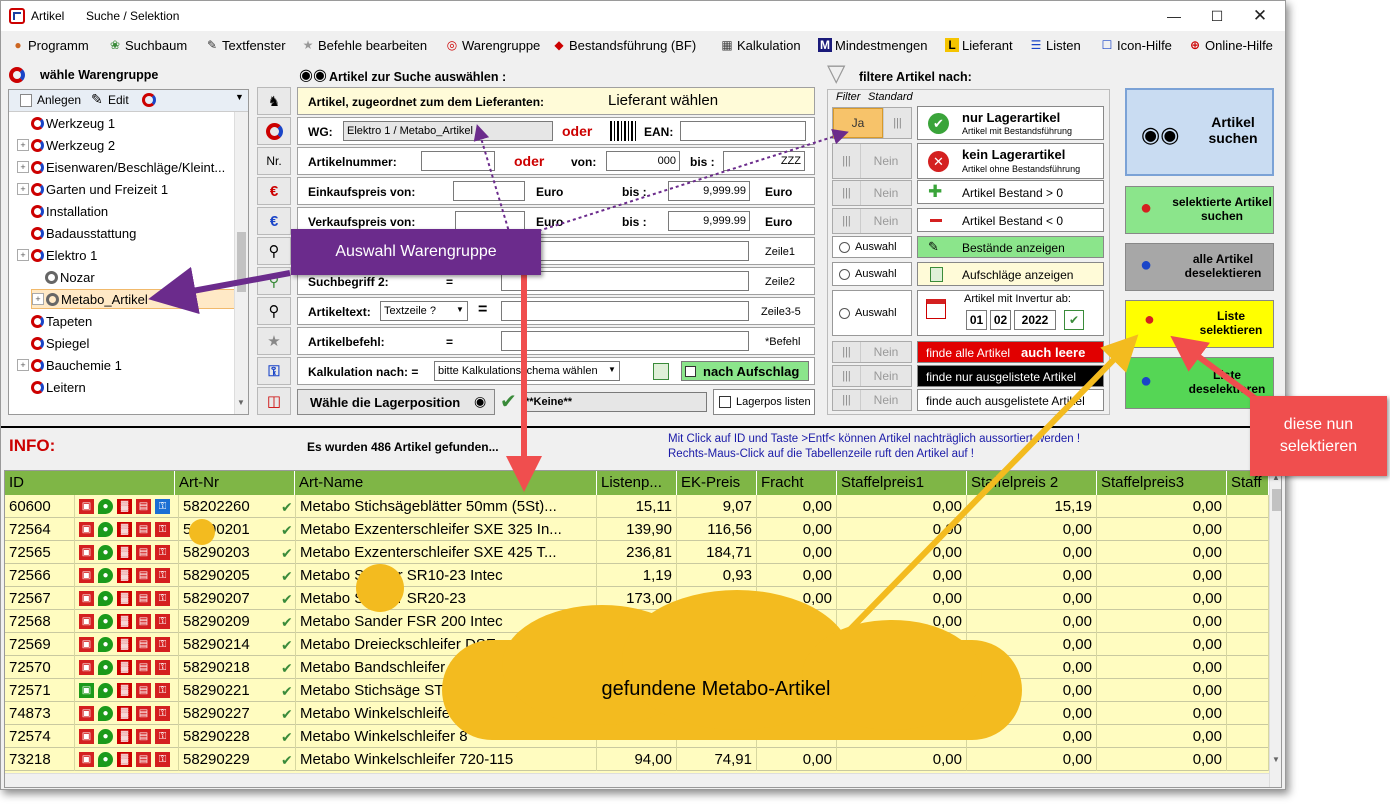 Image resolution: width=1390 pixels, height=804 pixels. What do you see at coordinates (219, 290) in the screenshot?
I see `purple-arrow` at bounding box center [219, 290].